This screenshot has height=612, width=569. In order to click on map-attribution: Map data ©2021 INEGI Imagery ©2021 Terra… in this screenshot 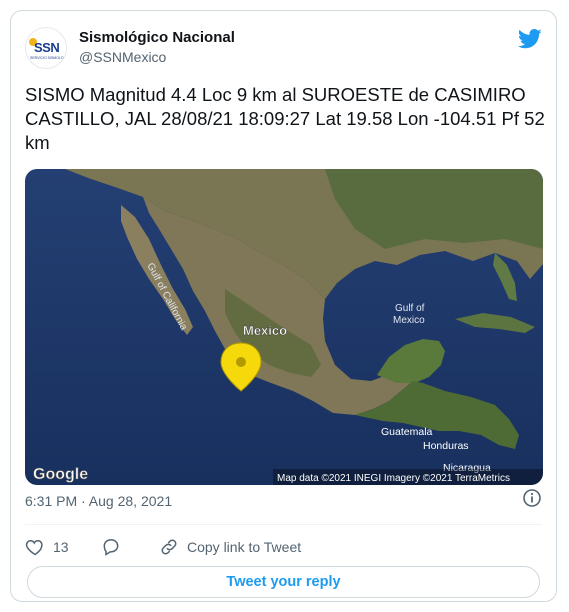, I will do `click(393, 478)`.